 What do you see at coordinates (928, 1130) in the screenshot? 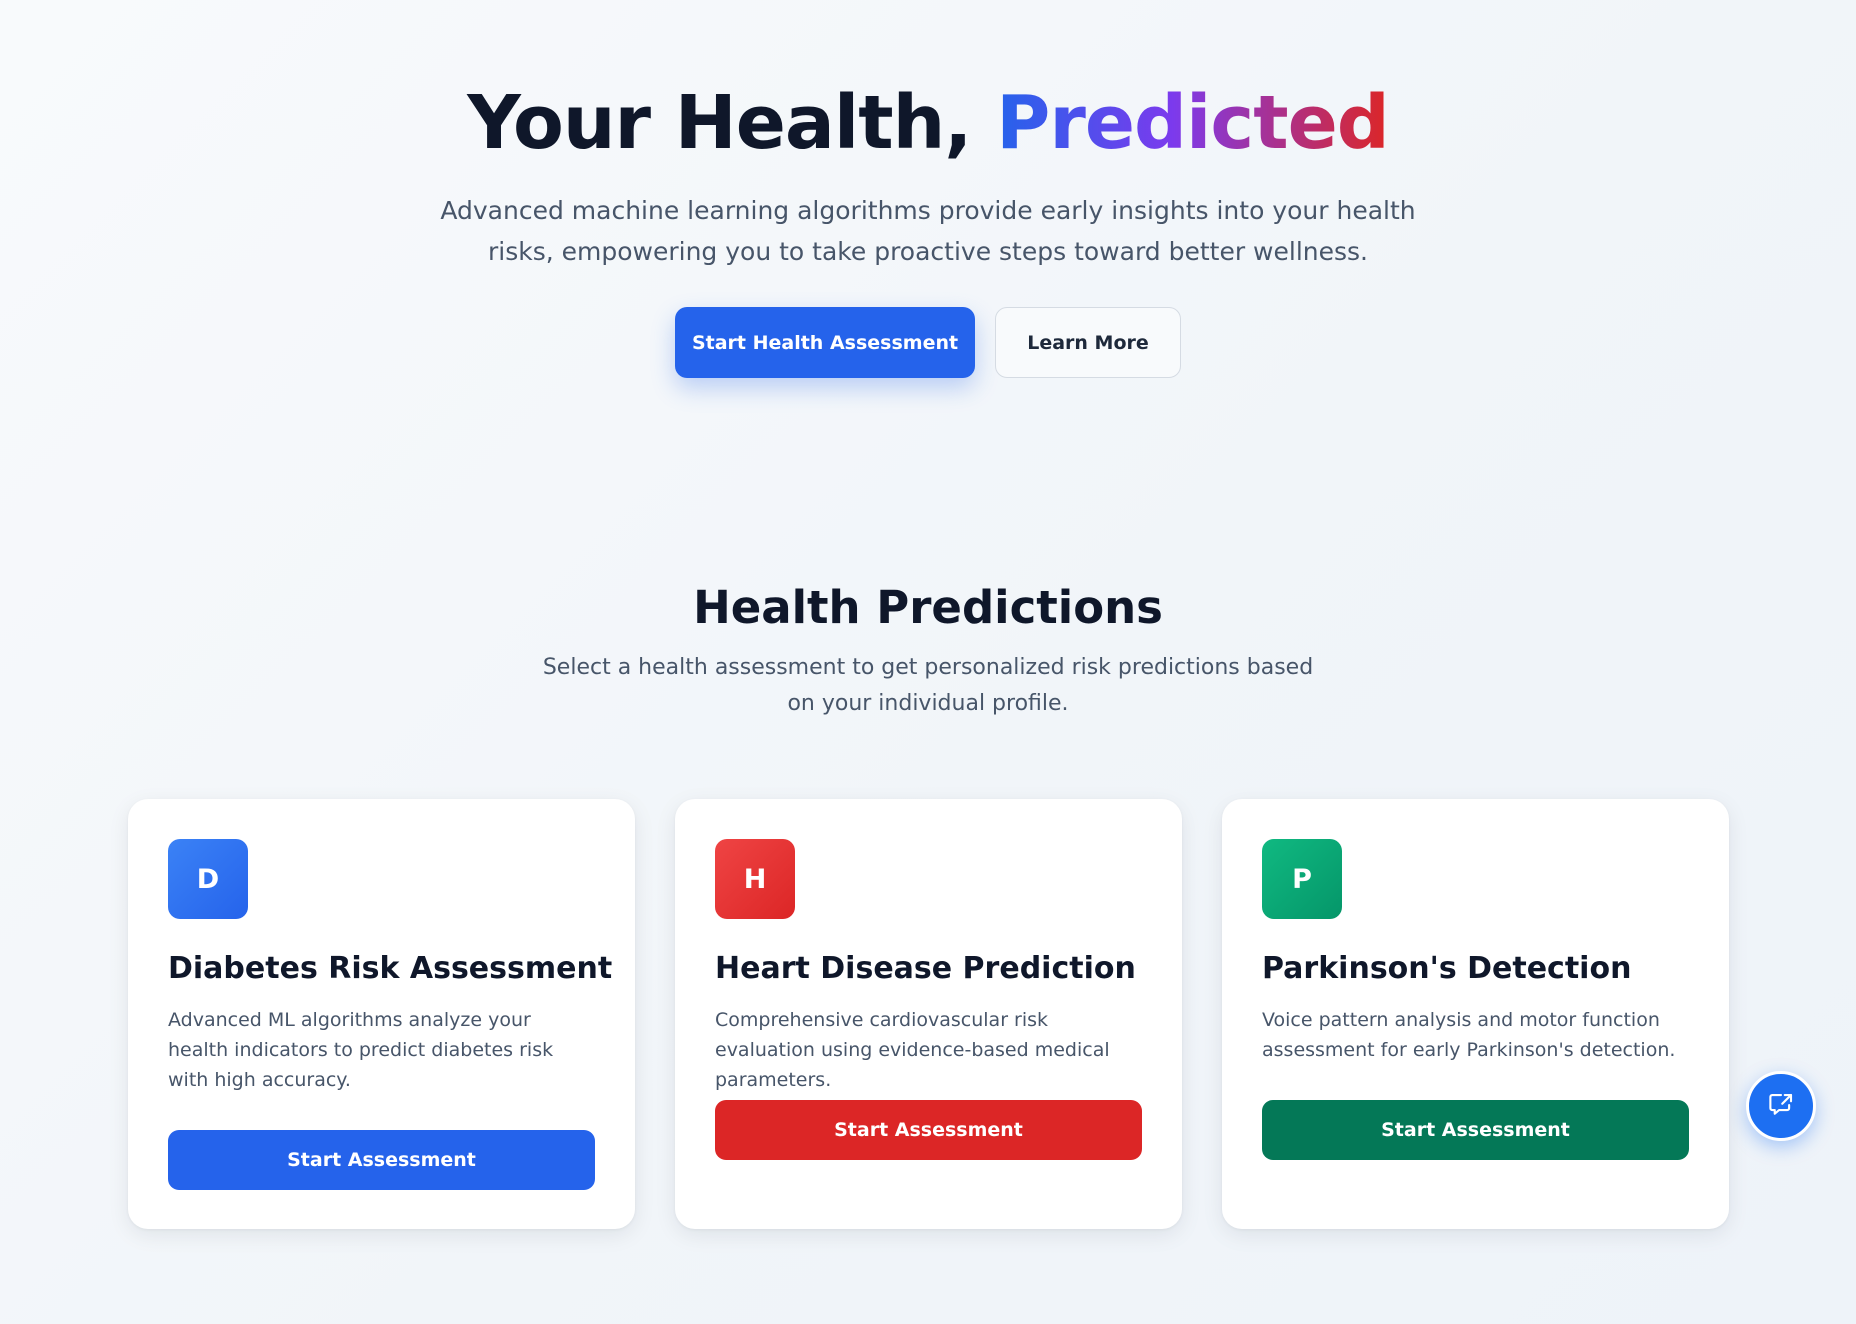
I see `start-heart-assessment-button: Start Assessment` at bounding box center [928, 1130].